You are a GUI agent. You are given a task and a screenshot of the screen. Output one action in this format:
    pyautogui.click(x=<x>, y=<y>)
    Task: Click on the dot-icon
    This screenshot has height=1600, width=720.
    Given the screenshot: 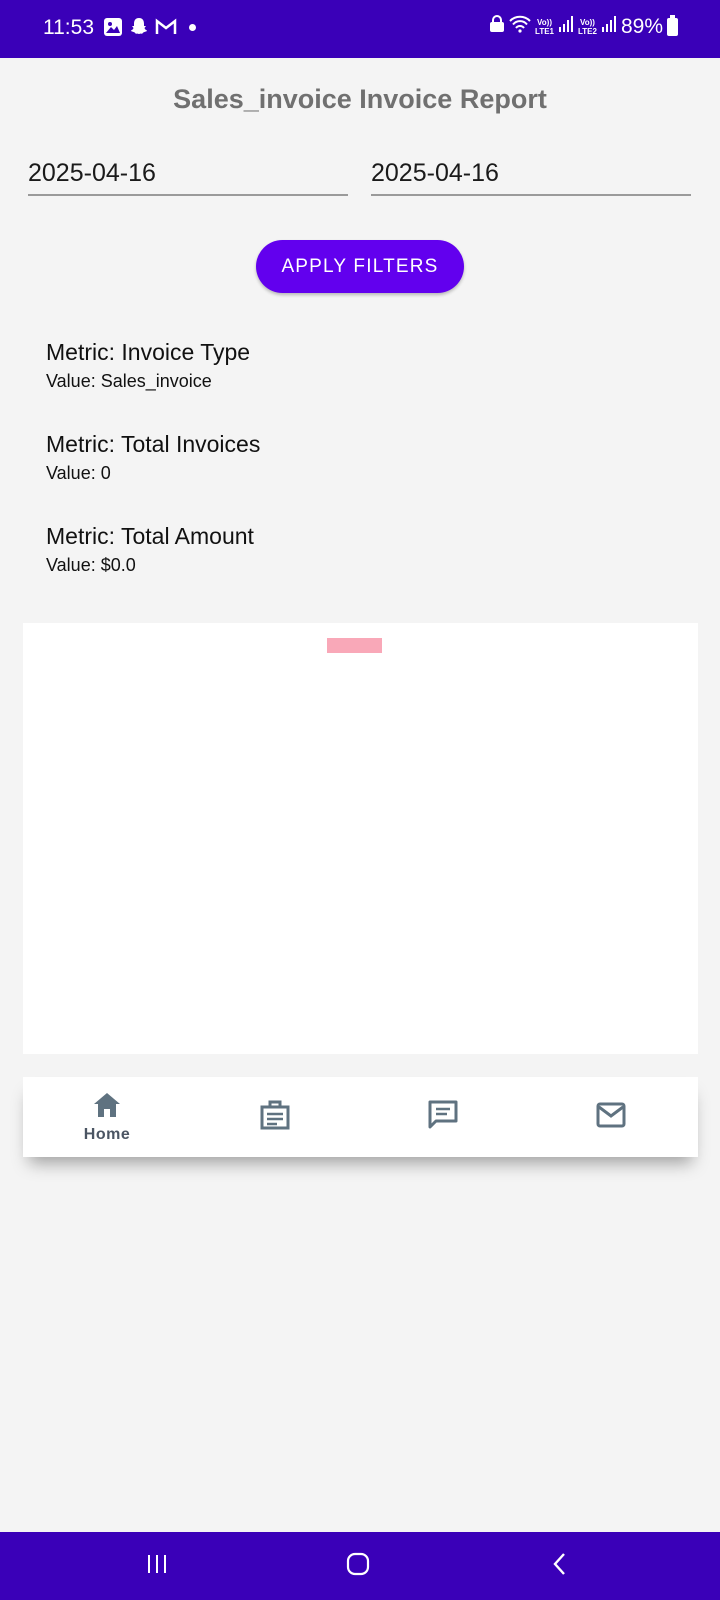 What is the action you would take?
    pyautogui.click(x=192, y=27)
    